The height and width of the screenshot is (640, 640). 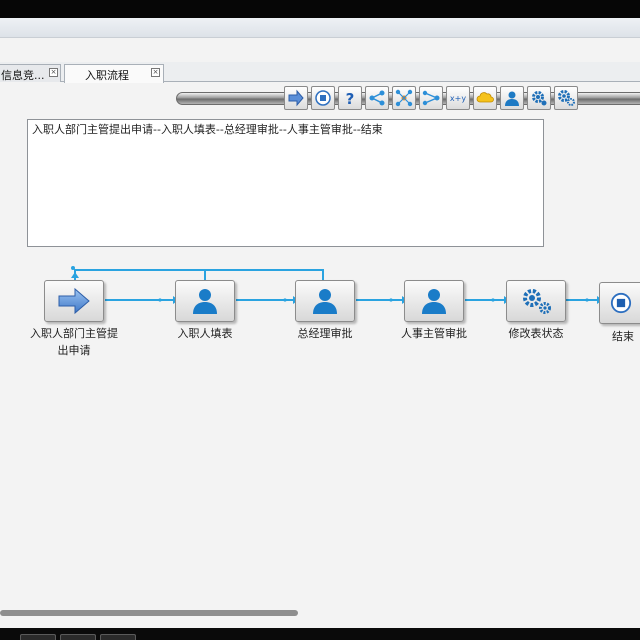 What do you see at coordinates (205, 333) in the screenshot?
I see `flow-node-fill-form-label: 入职人填表` at bounding box center [205, 333].